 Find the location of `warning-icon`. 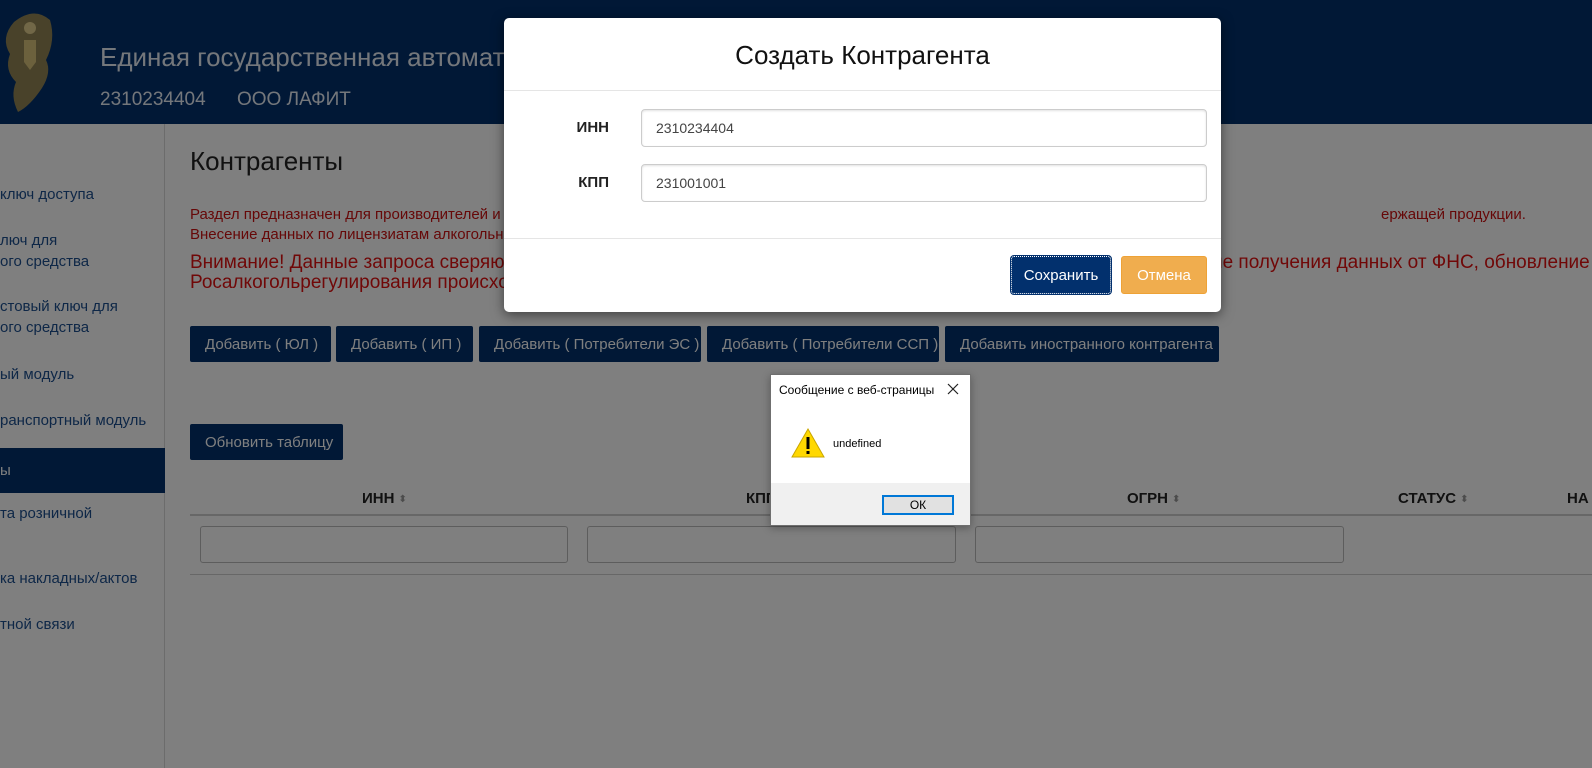

warning-icon is located at coordinates (808, 442).